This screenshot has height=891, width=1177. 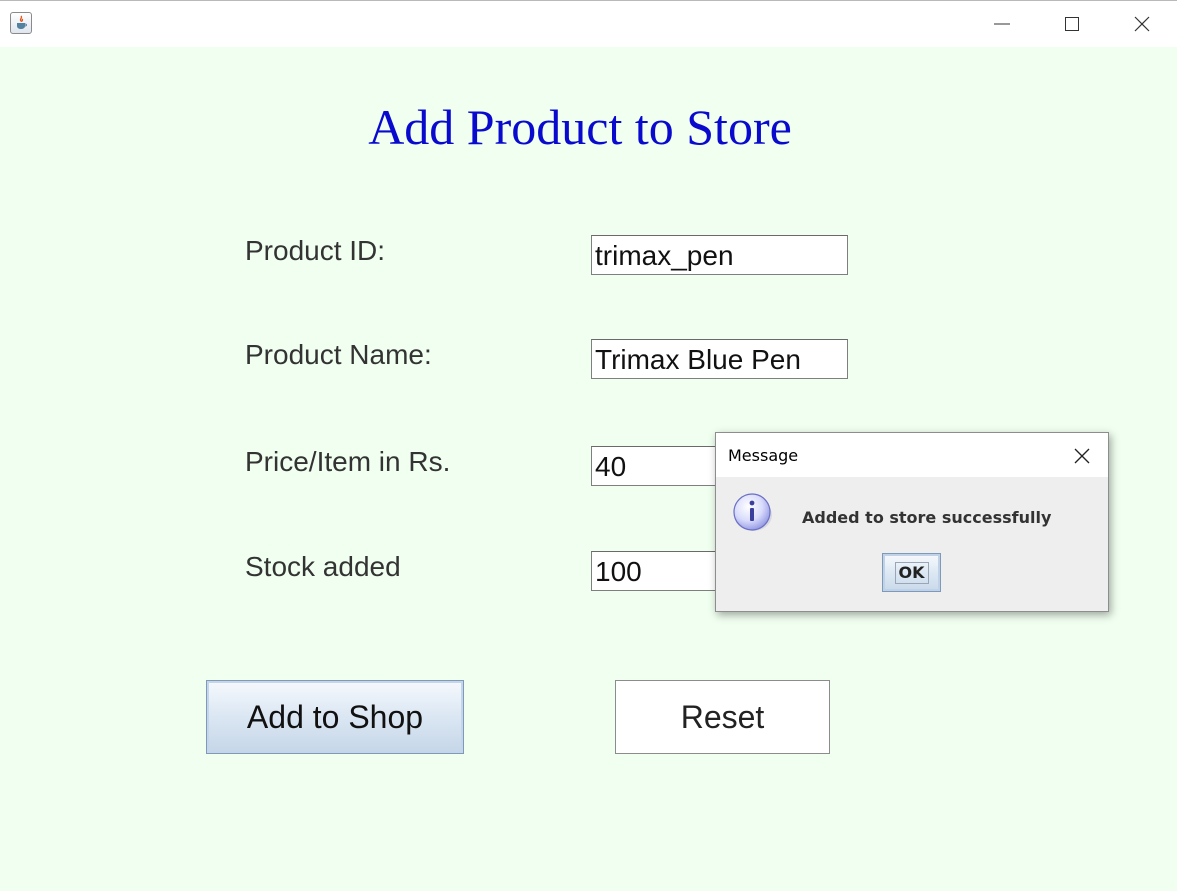 What do you see at coordinates (927, 517) in the screenshot?
I see `dialog-message: Added to store successfully` at bounding box center [927, 517].